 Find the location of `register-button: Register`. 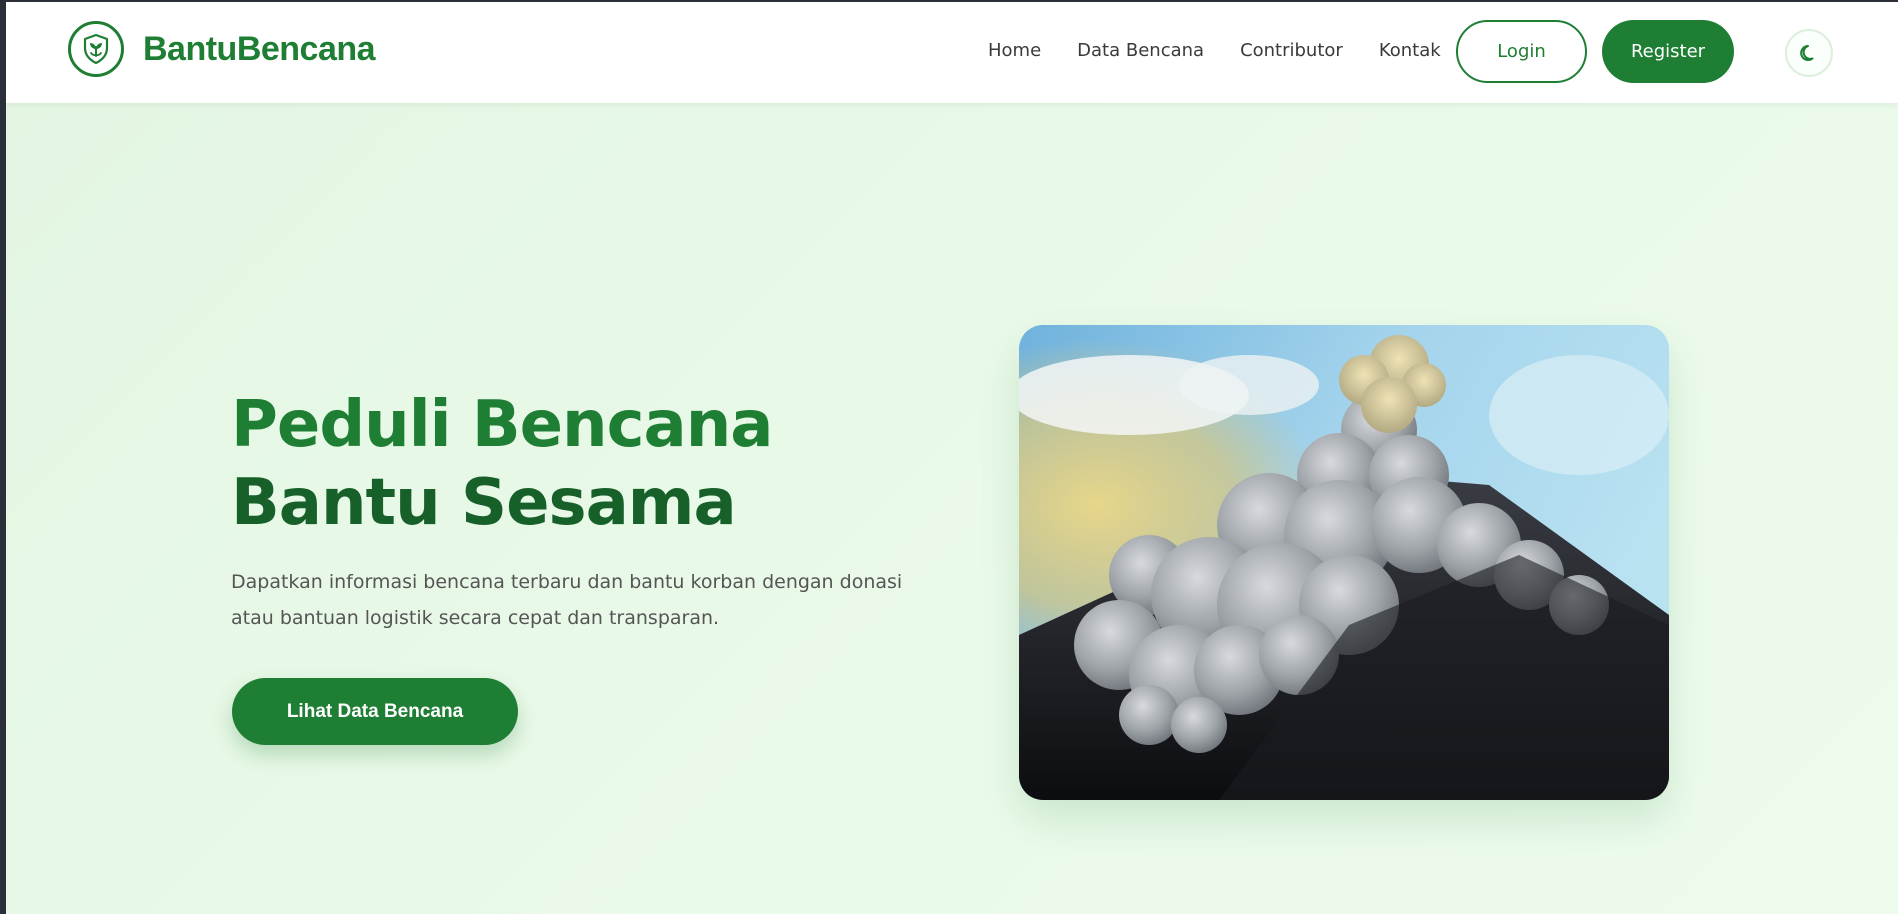

register-button: Register is located at coordinates (1668, 51).